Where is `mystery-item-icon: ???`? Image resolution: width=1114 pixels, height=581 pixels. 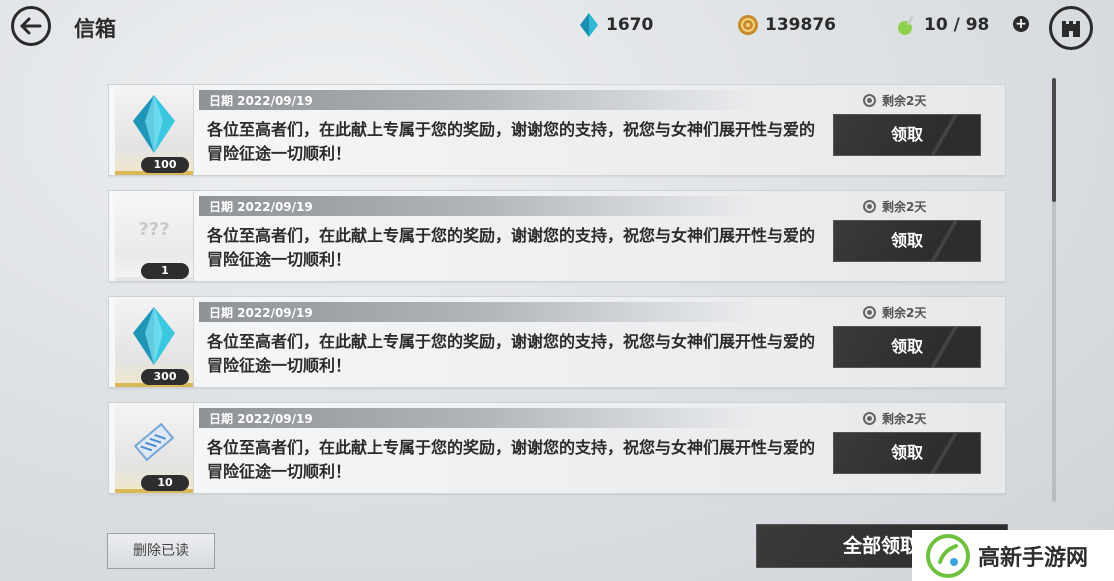 mystery-item-icon: ??? is located at coordinates (153, 229).